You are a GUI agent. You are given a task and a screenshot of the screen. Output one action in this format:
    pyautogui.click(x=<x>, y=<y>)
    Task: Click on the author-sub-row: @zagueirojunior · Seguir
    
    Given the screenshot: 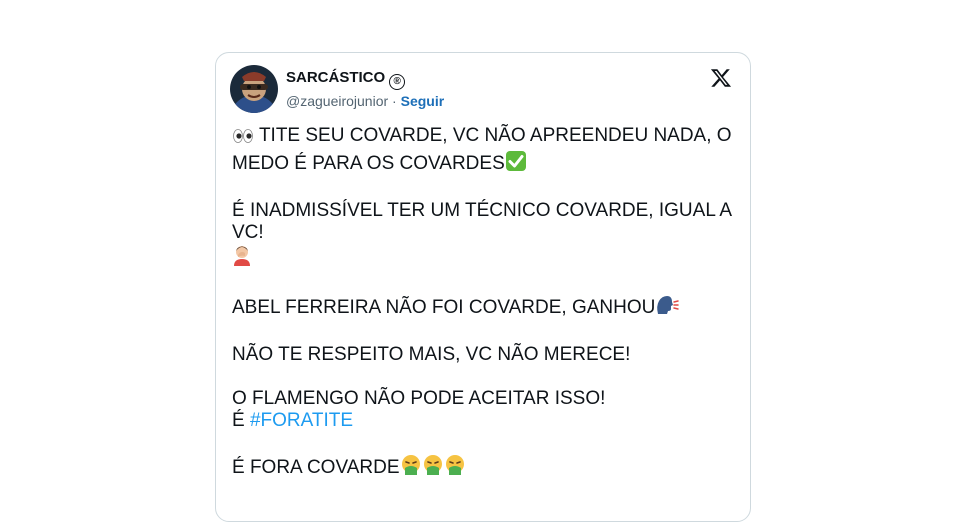 What is the action you would take?
    pyautogui.click(x=365, y=101)
    